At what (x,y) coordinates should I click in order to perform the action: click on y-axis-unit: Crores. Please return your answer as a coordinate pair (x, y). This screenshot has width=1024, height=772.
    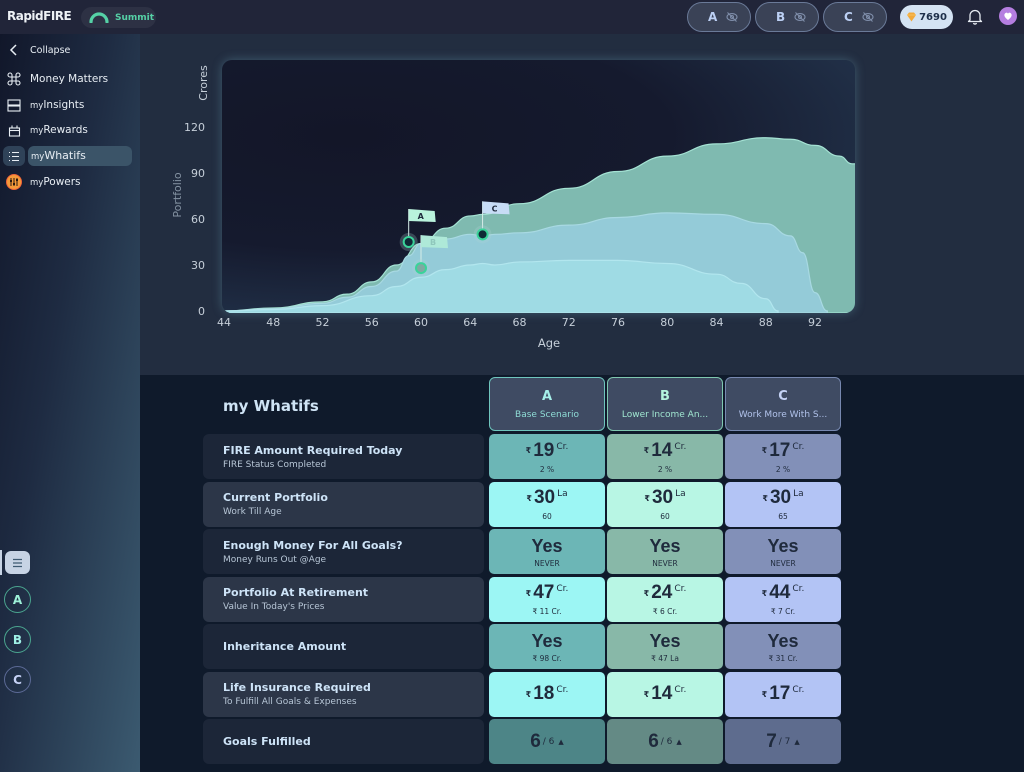
    Looking at the image, I should click on (203, 83).